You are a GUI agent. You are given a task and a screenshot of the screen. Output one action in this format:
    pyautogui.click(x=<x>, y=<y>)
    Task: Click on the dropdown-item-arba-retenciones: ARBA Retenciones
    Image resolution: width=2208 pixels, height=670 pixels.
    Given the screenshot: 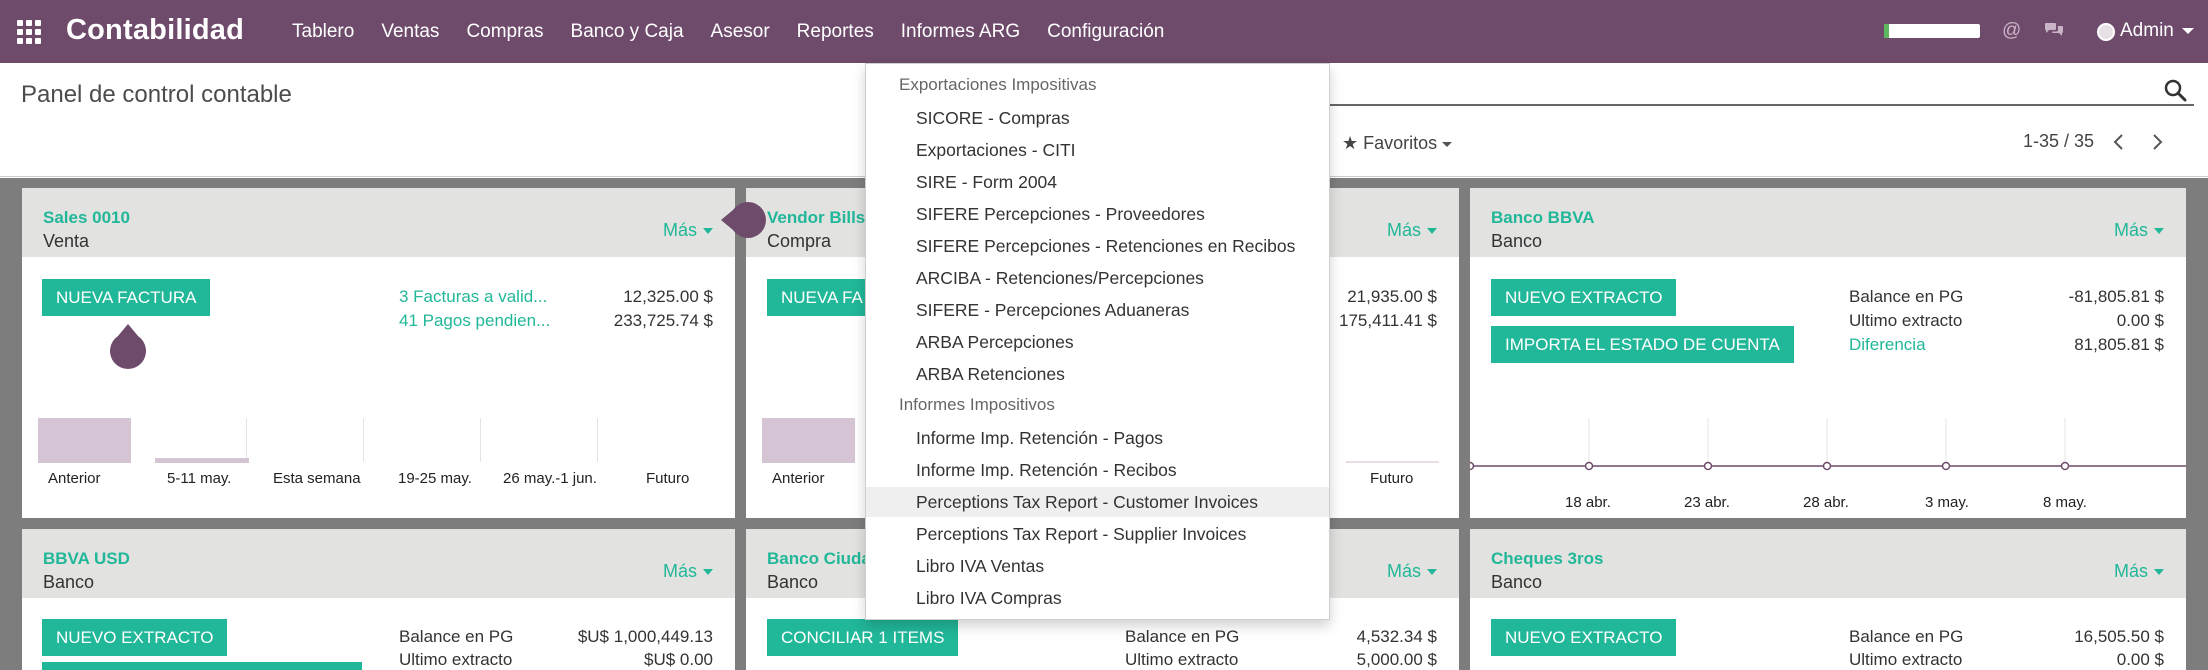 What is the action you would take?
    pyautogui.click(x=1097, y=374)
    